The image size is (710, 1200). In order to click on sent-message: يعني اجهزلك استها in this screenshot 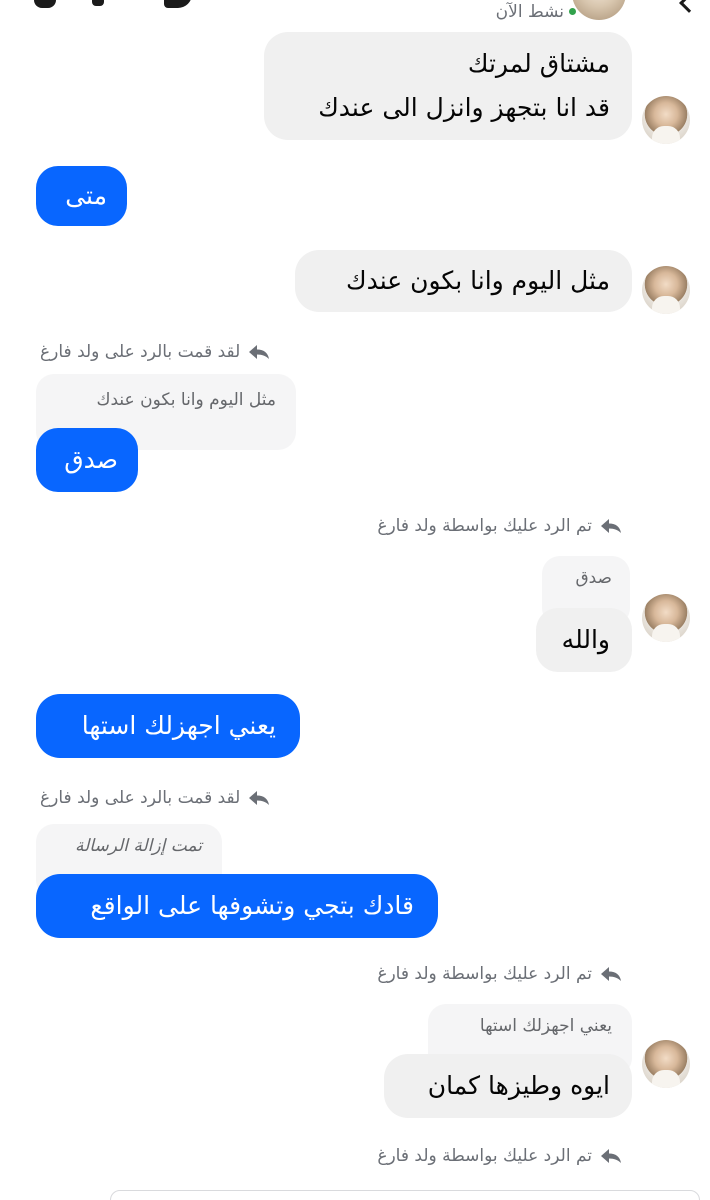, I will do `click(168, 726)`.